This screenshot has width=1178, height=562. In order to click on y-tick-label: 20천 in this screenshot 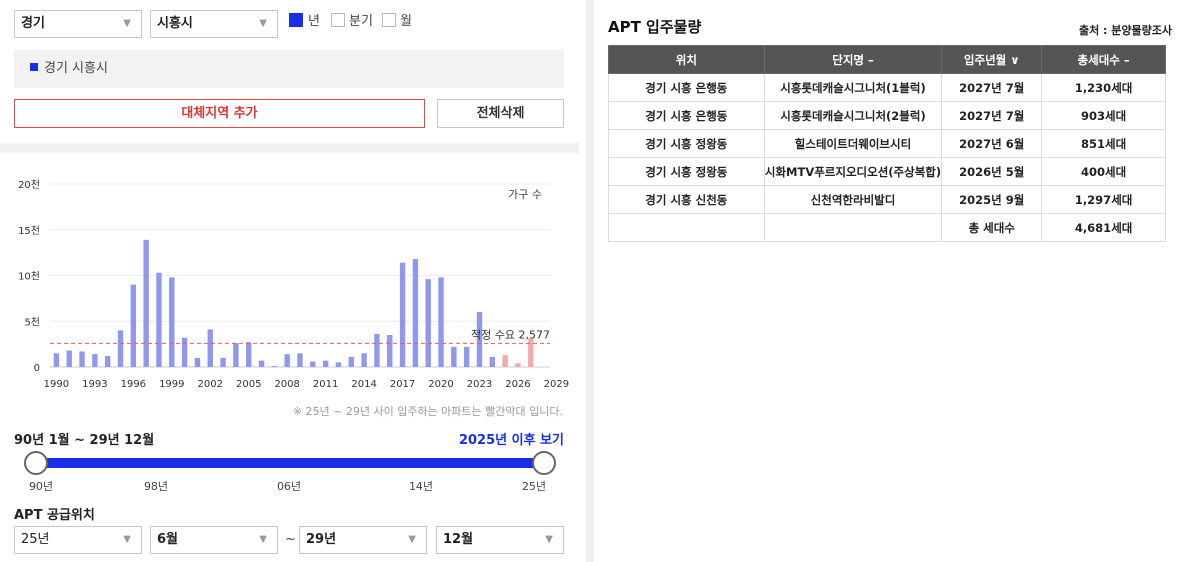, I will do `click(29, 185)`.